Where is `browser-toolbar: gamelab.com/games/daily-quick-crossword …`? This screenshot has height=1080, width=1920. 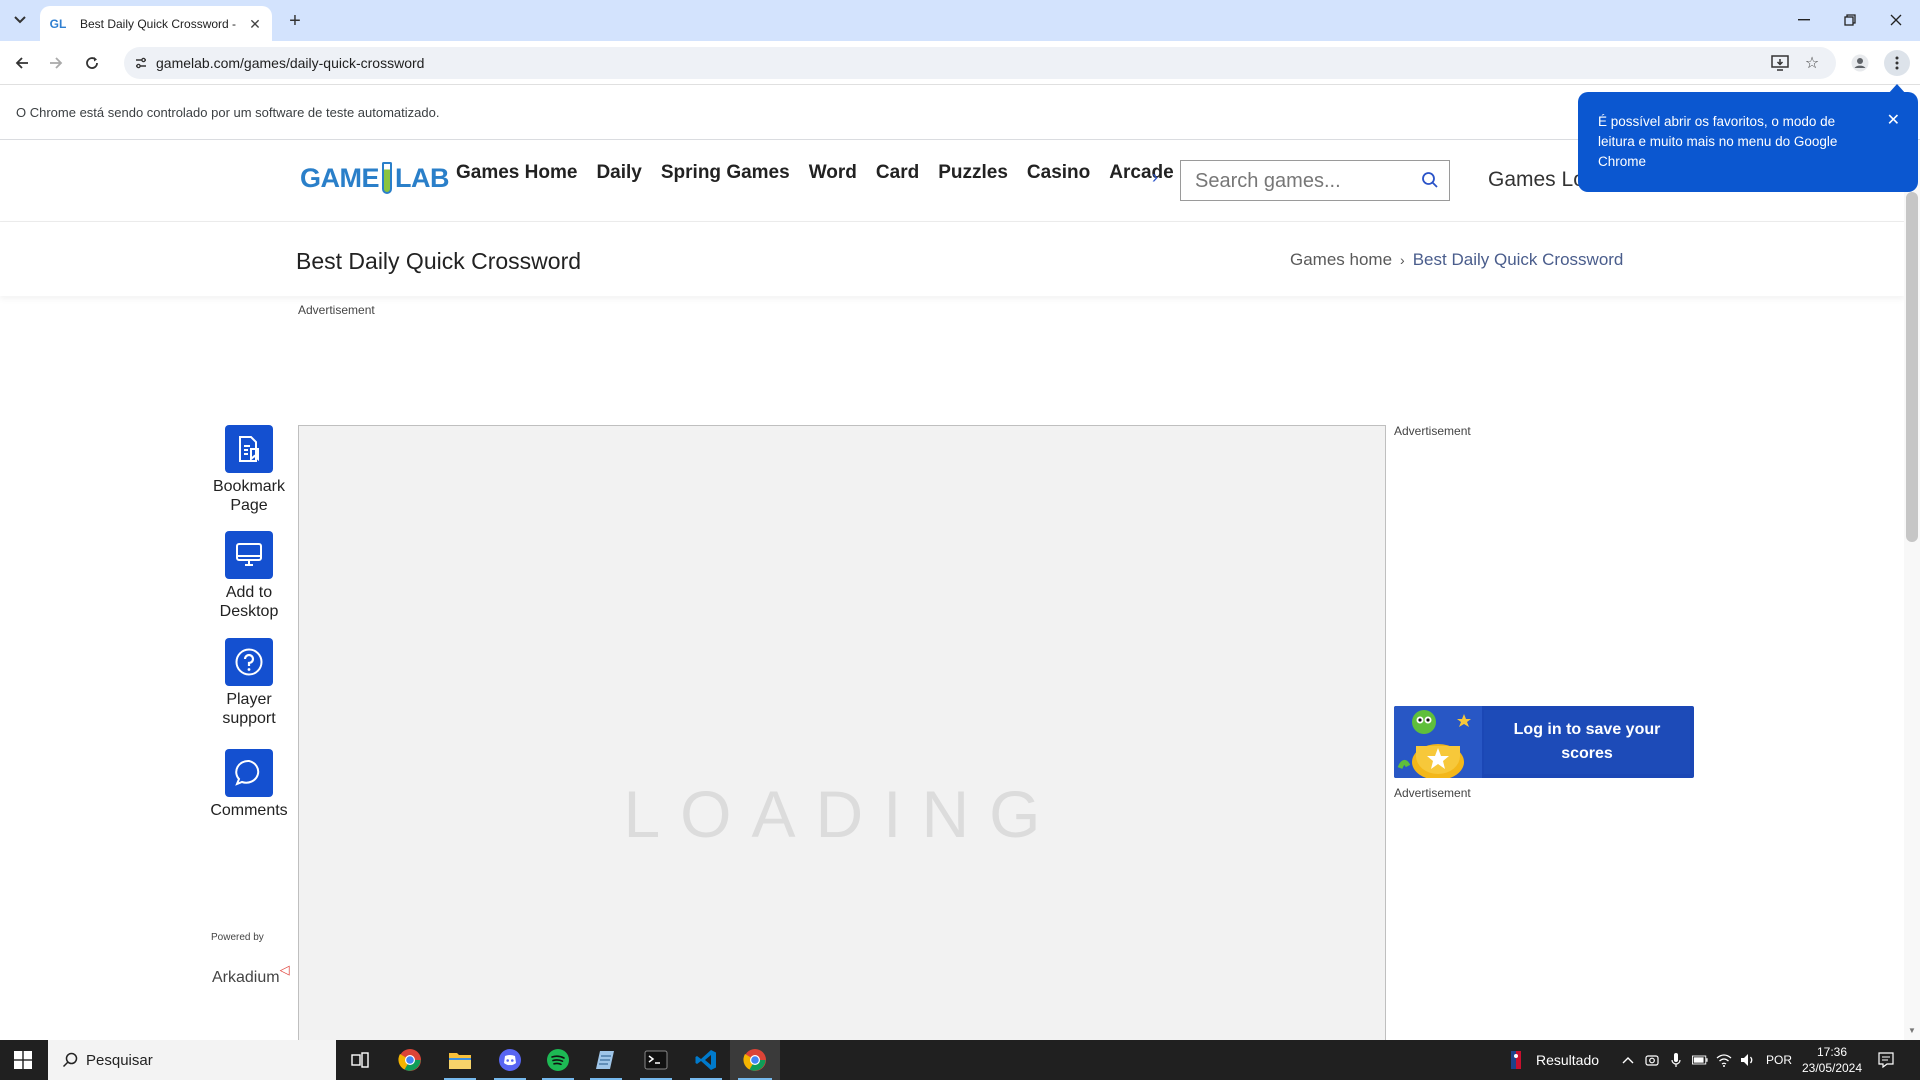 browser-toolbar: gamelab.com/games/daily-quick-crossword … is located at coordinates (960, 63).